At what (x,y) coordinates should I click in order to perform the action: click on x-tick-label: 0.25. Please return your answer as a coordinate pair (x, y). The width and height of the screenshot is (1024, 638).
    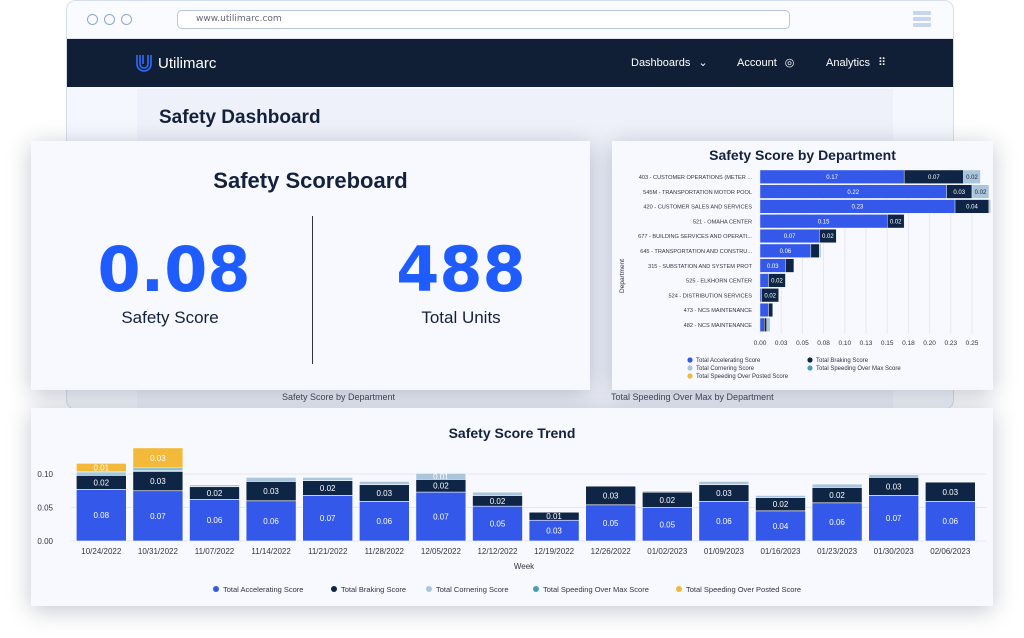
    Looking at the image, I should click on (972, 343).